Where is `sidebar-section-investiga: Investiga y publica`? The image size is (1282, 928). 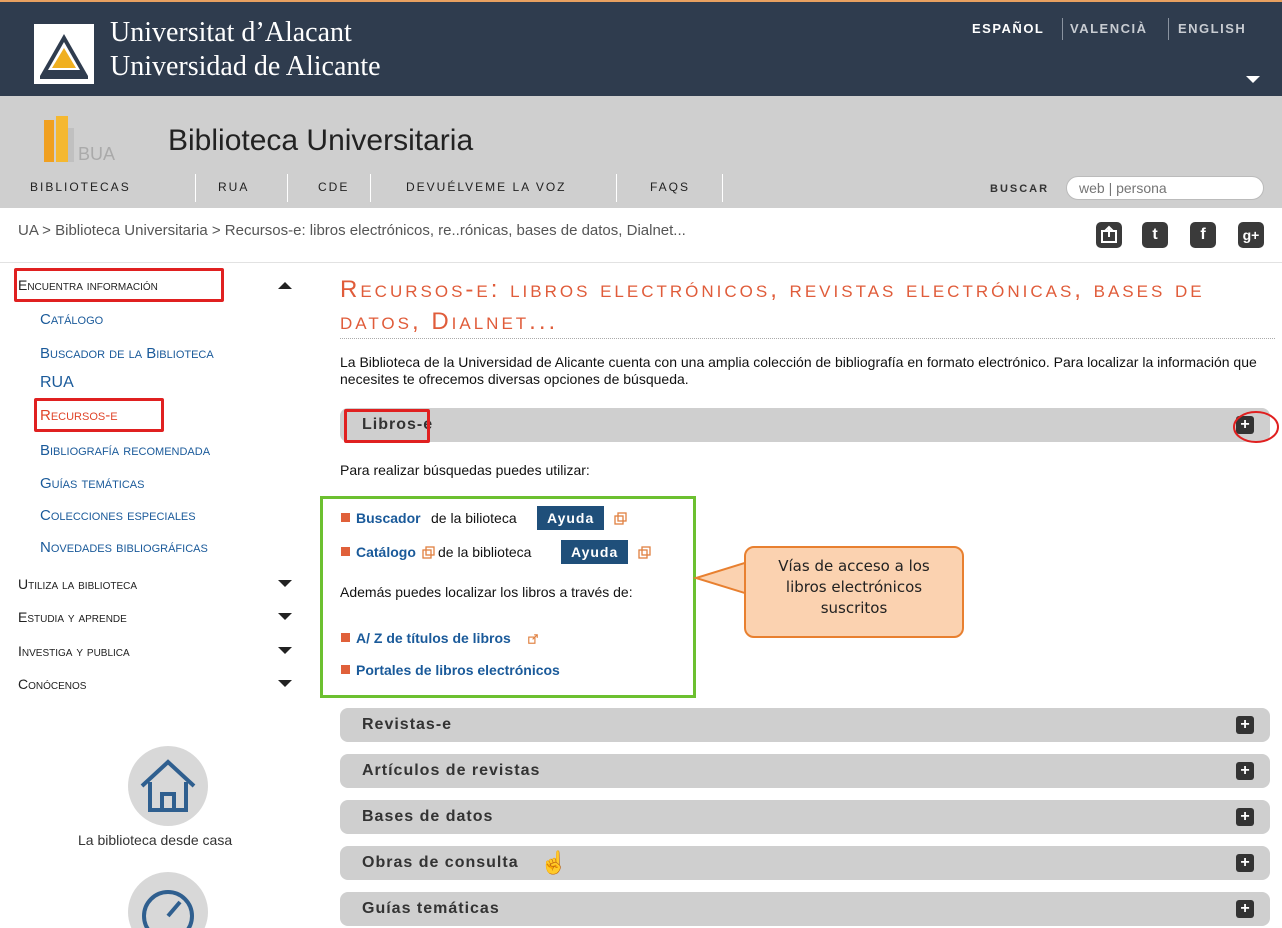 sidebar-section-investiga: Investiga y publica is located at coordinates (74, 651).